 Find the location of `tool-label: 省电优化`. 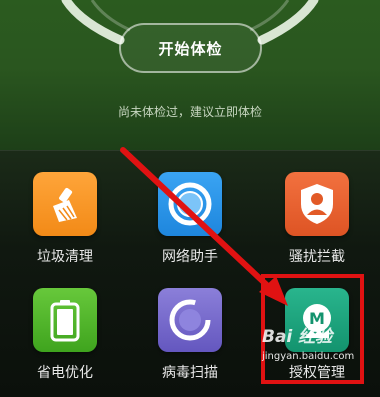

tool-label: 省电优化 is located at coordinates (65, 373).